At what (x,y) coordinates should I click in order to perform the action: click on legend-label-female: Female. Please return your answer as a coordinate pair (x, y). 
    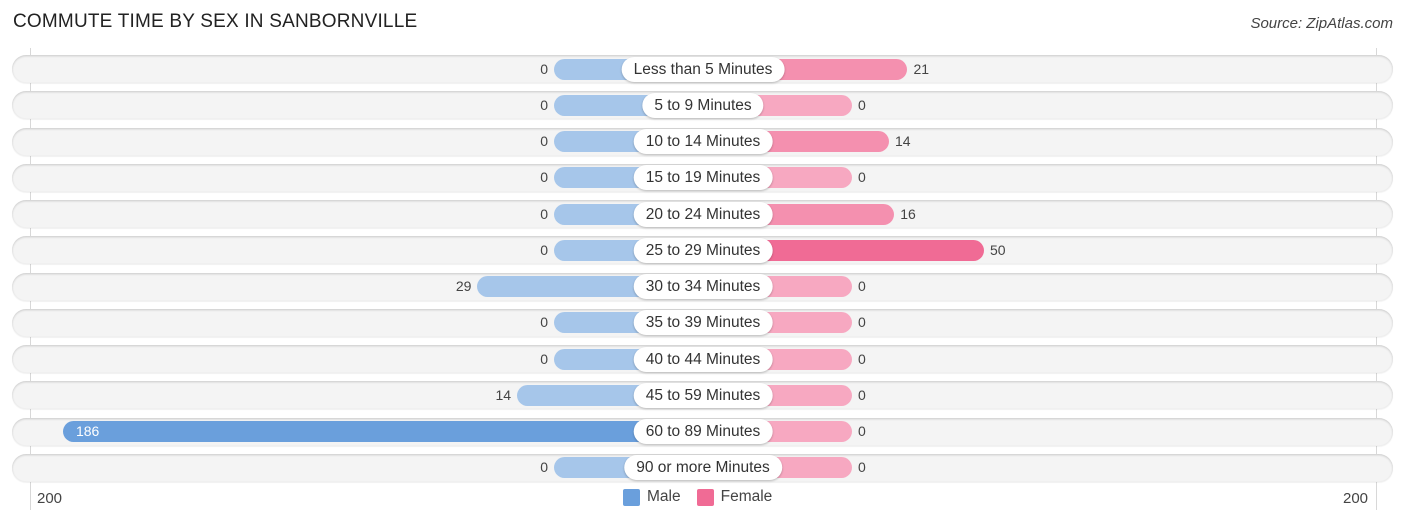
    Looking at the image, I should click on (746, 496).